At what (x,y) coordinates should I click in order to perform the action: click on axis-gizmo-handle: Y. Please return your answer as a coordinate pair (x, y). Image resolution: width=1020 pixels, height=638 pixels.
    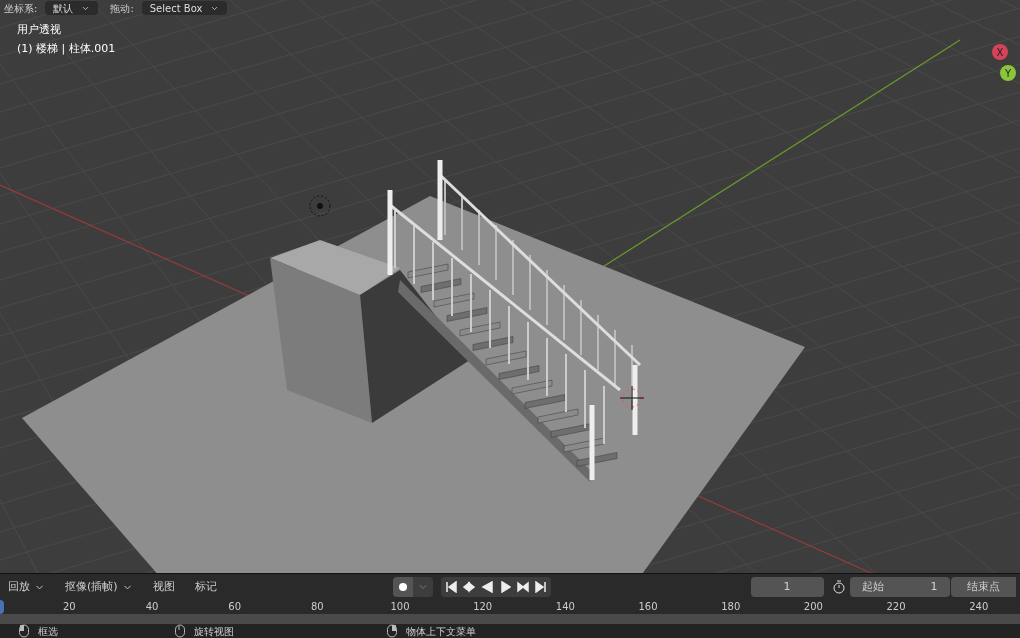
    Looking at the image, I should click on (1008, 73).